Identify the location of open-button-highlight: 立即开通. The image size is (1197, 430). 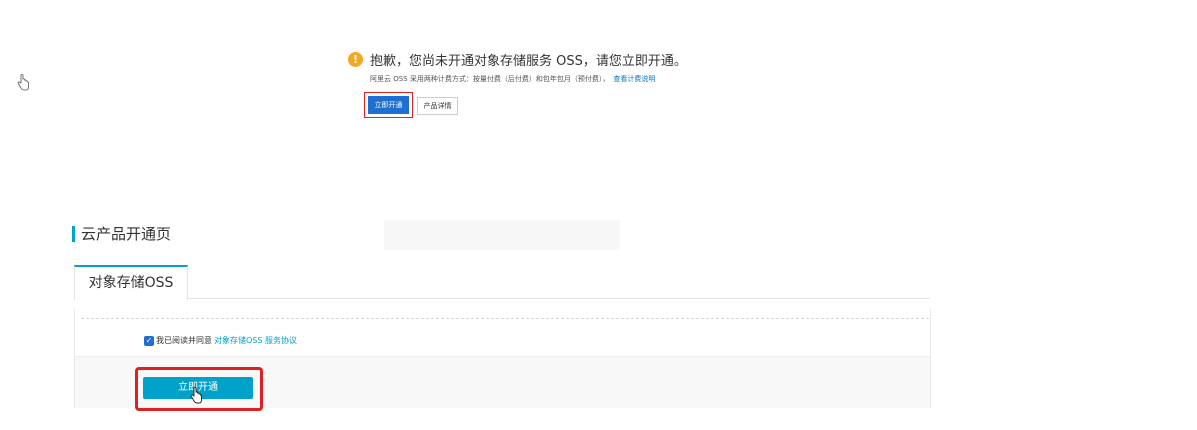
(388, 105).